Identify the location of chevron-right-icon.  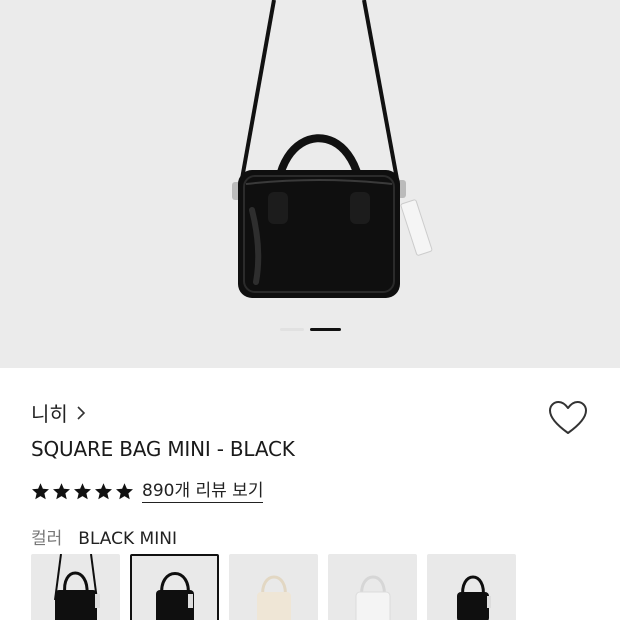
(81, 412).